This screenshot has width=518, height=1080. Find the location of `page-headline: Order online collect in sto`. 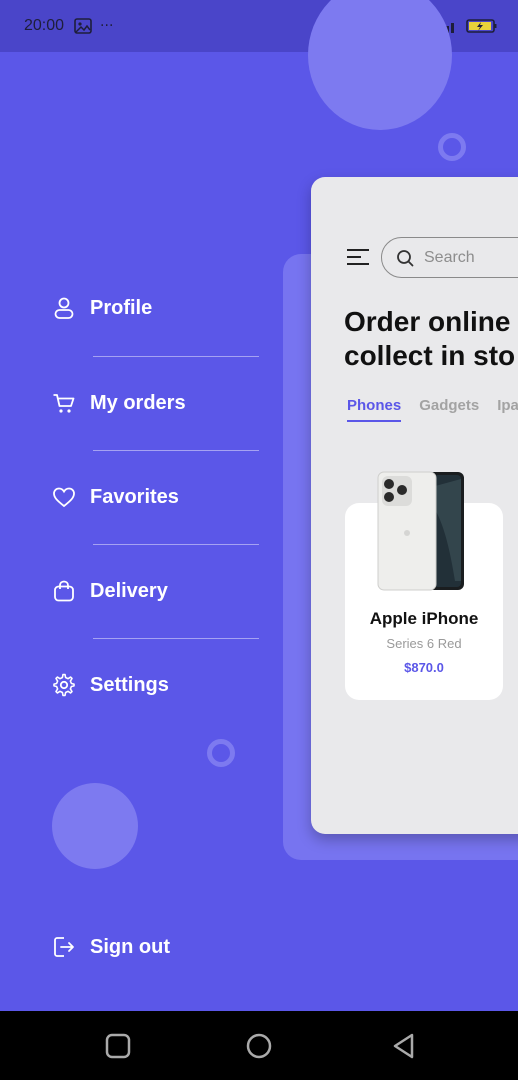

page-headline: Order online collect in sto is located at coordinates (431, 339).